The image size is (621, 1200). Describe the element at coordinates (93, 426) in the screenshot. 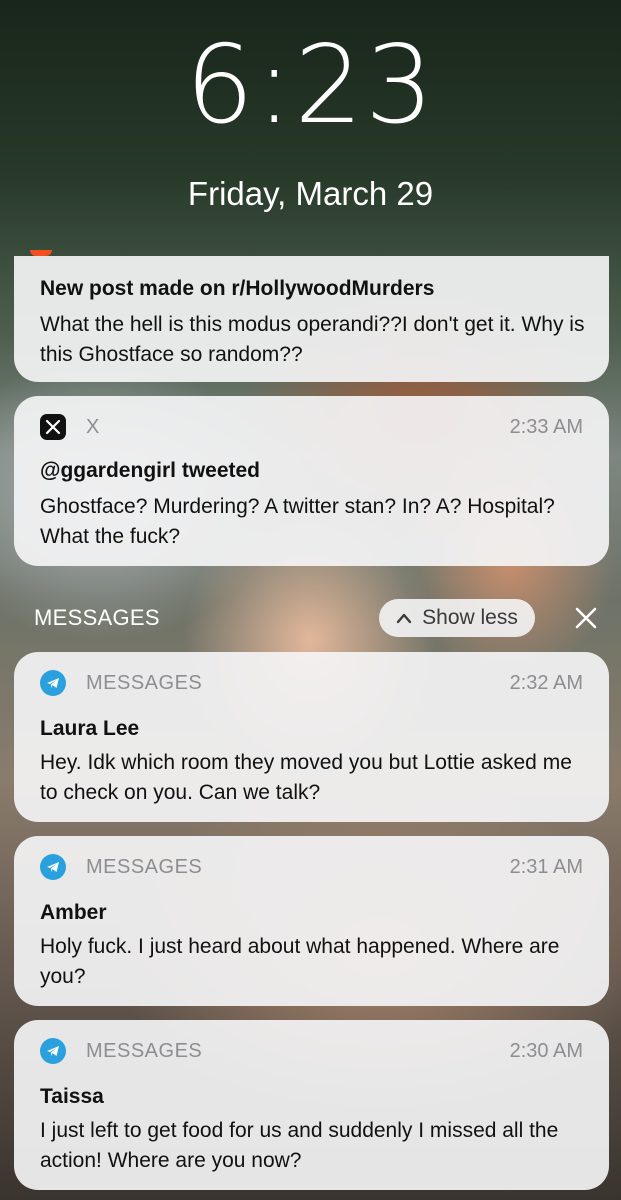

I see `app-name: X` at that location.